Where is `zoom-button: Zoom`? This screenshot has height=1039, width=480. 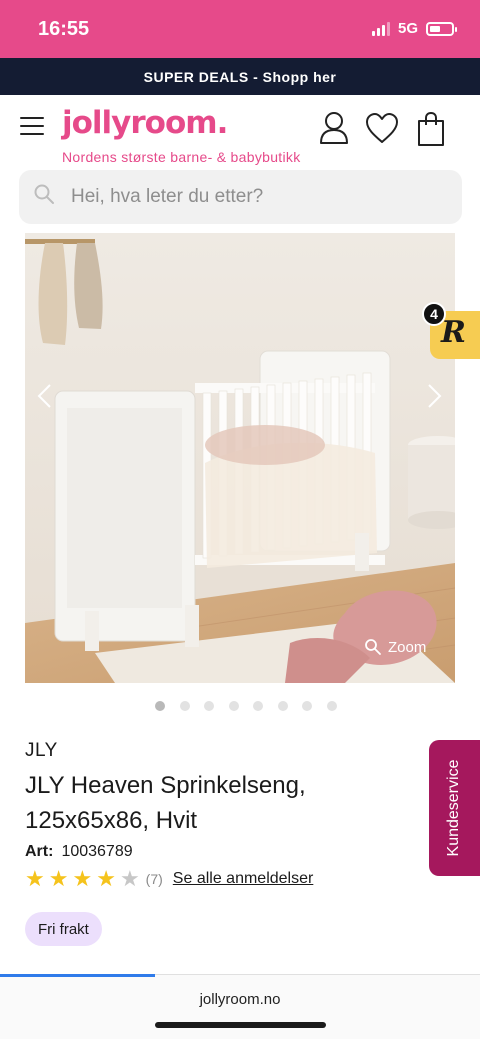
zoom-button: Zoom is located at coordinates (395, 647).